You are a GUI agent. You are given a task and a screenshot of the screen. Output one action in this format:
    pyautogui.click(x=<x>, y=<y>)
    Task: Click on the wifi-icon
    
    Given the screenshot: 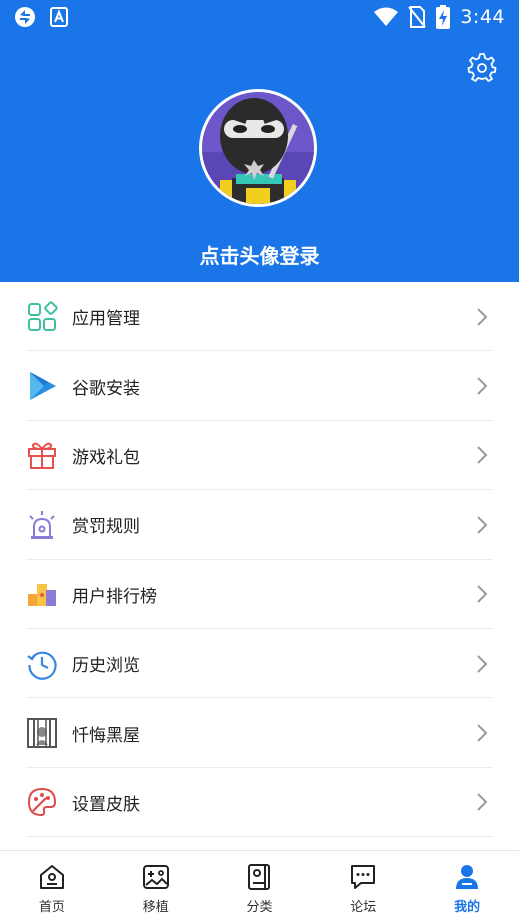 What is the action you would take?
    pyautogui.click(x=386, y=16)
    